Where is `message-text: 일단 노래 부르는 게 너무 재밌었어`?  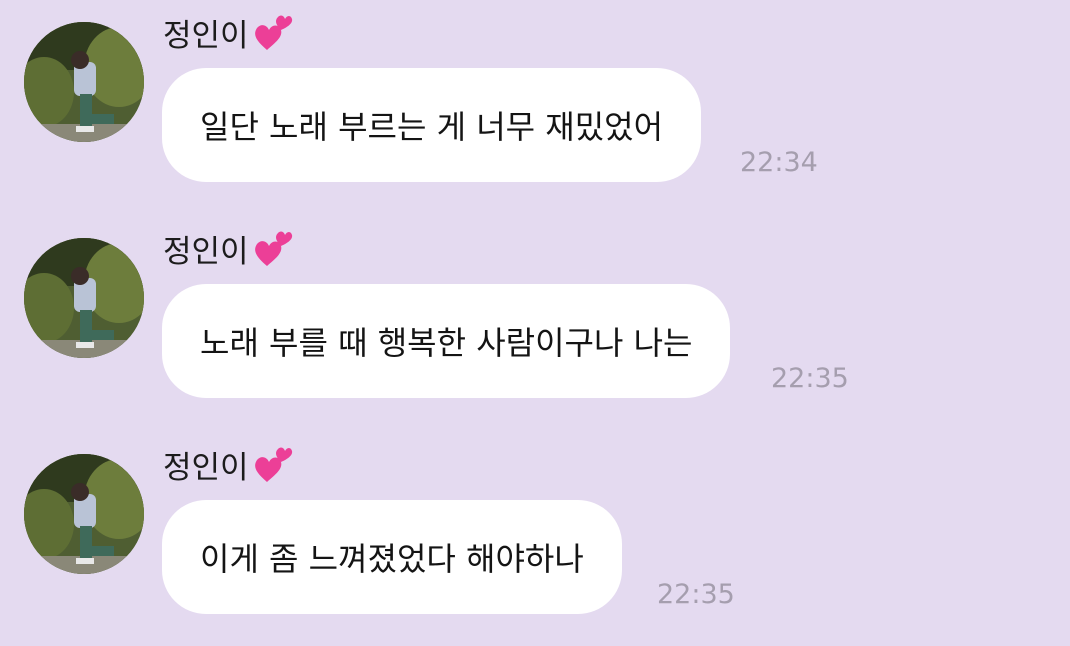
message-text: 일단 노래 부르는 게 너무 재밌었어 is located at coordinates (432, 127).